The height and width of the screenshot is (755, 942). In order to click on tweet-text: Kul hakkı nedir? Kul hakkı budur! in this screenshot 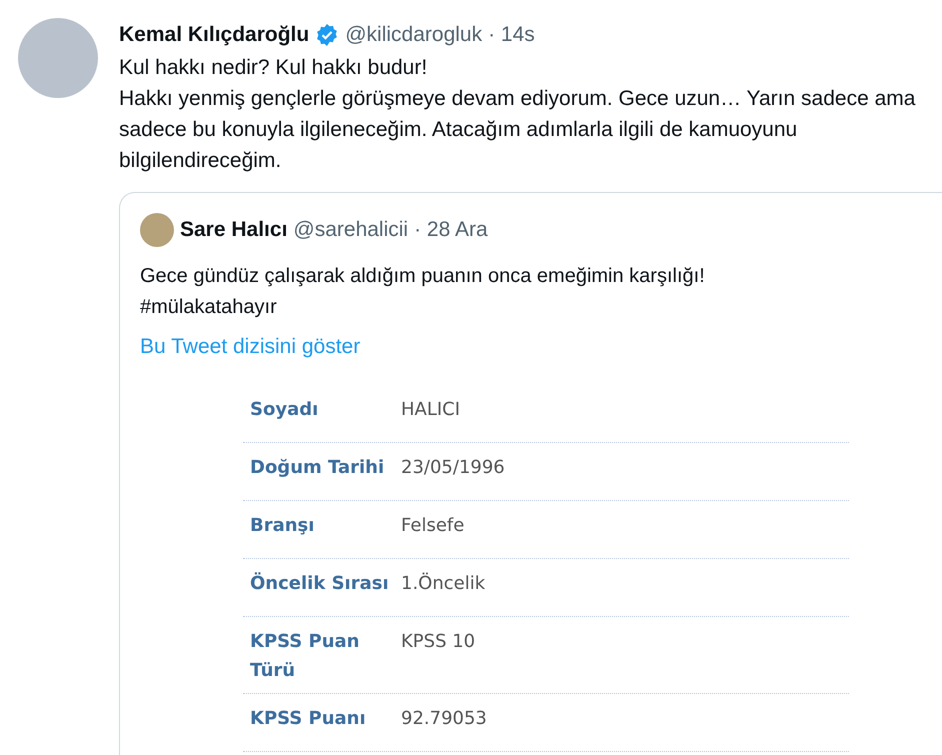, I will do `click(273, 68)`.